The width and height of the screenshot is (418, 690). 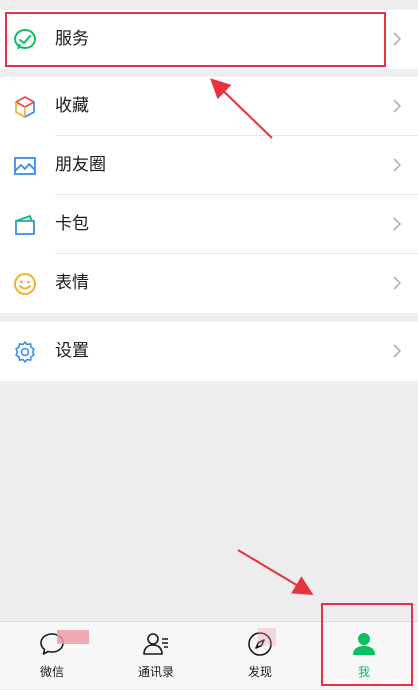 I want to click on tab-contacts: 通讯录, so click(x=156, y=656).